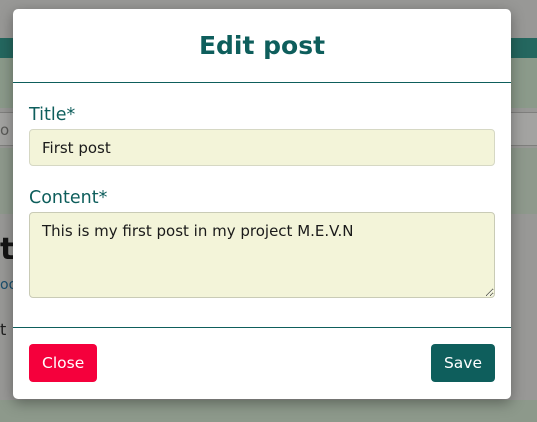 This screenshot has height=422, width=537. What do you see at coordinates (462, 363) in the screenshot?
I see `save-button: Save` at bounding box center [462, 363].